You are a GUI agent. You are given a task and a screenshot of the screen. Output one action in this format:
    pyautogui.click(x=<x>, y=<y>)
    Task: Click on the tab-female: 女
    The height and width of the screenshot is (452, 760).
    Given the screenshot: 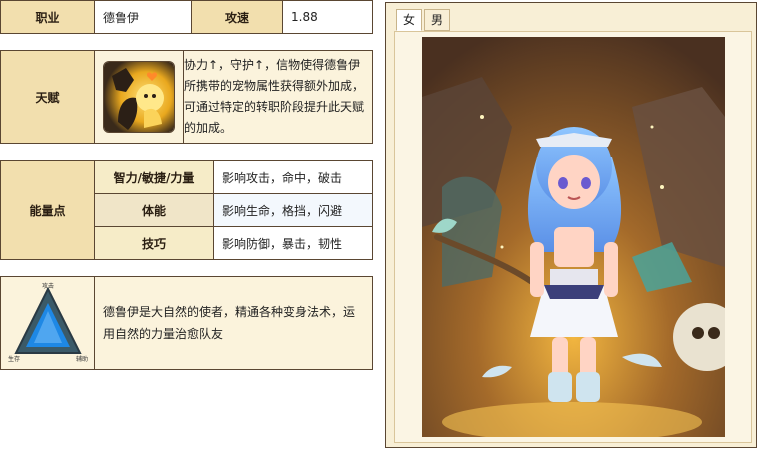 What is the action you would take?
    pyautogui.click(x=409, y=20)
    